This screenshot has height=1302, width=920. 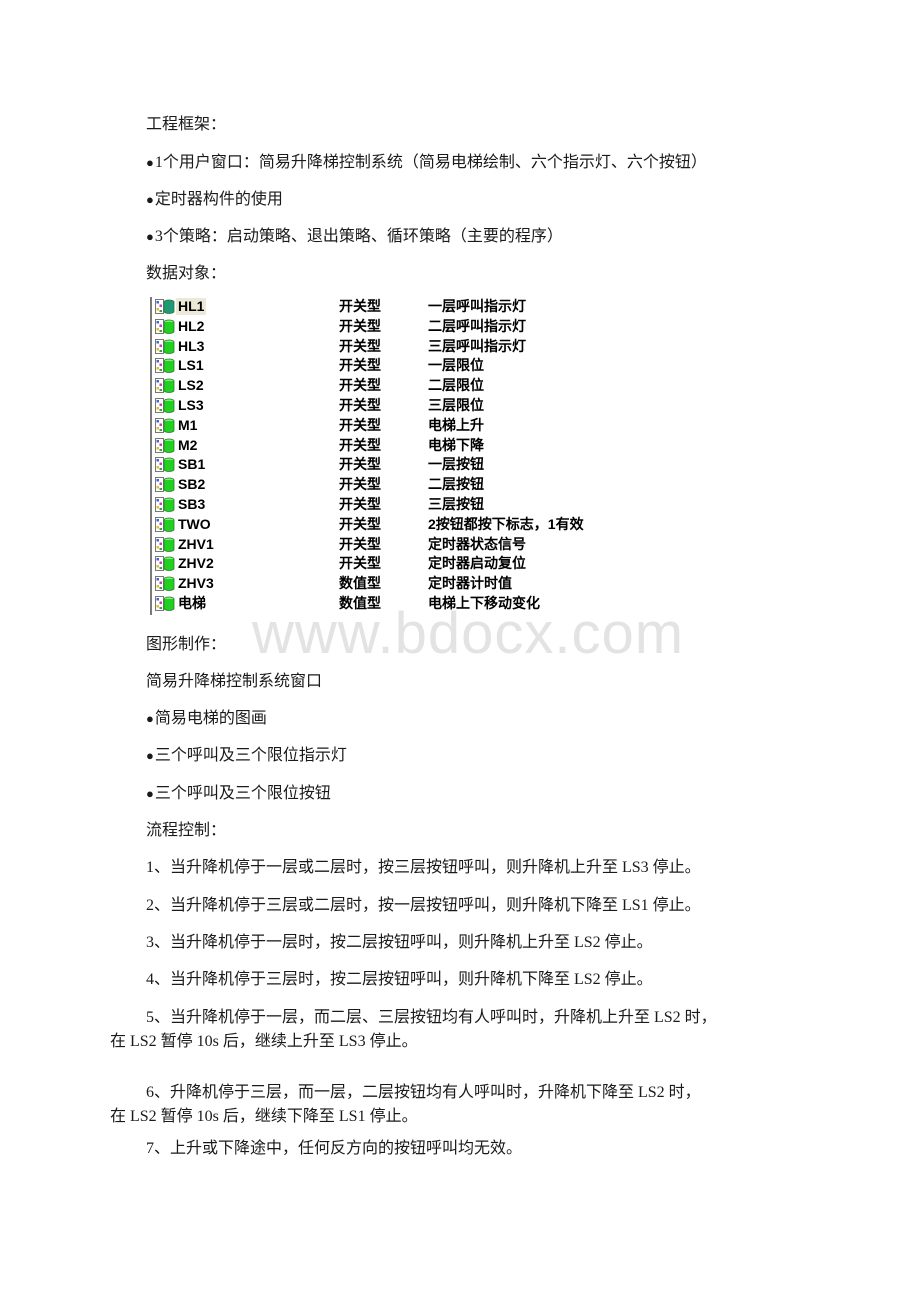 I want to click on flow-rule-6-line1: 6、升降机停于三层，而一层，二层按钮均有人呼叫时，升降机下降至 LS2 时，, so click(x=423, y=1092).